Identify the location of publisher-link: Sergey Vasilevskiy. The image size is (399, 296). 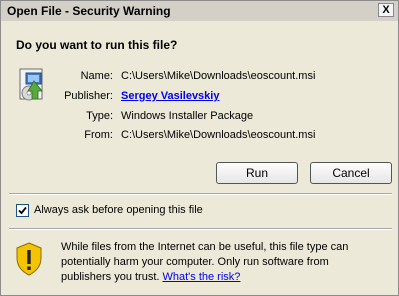
(170, 96).